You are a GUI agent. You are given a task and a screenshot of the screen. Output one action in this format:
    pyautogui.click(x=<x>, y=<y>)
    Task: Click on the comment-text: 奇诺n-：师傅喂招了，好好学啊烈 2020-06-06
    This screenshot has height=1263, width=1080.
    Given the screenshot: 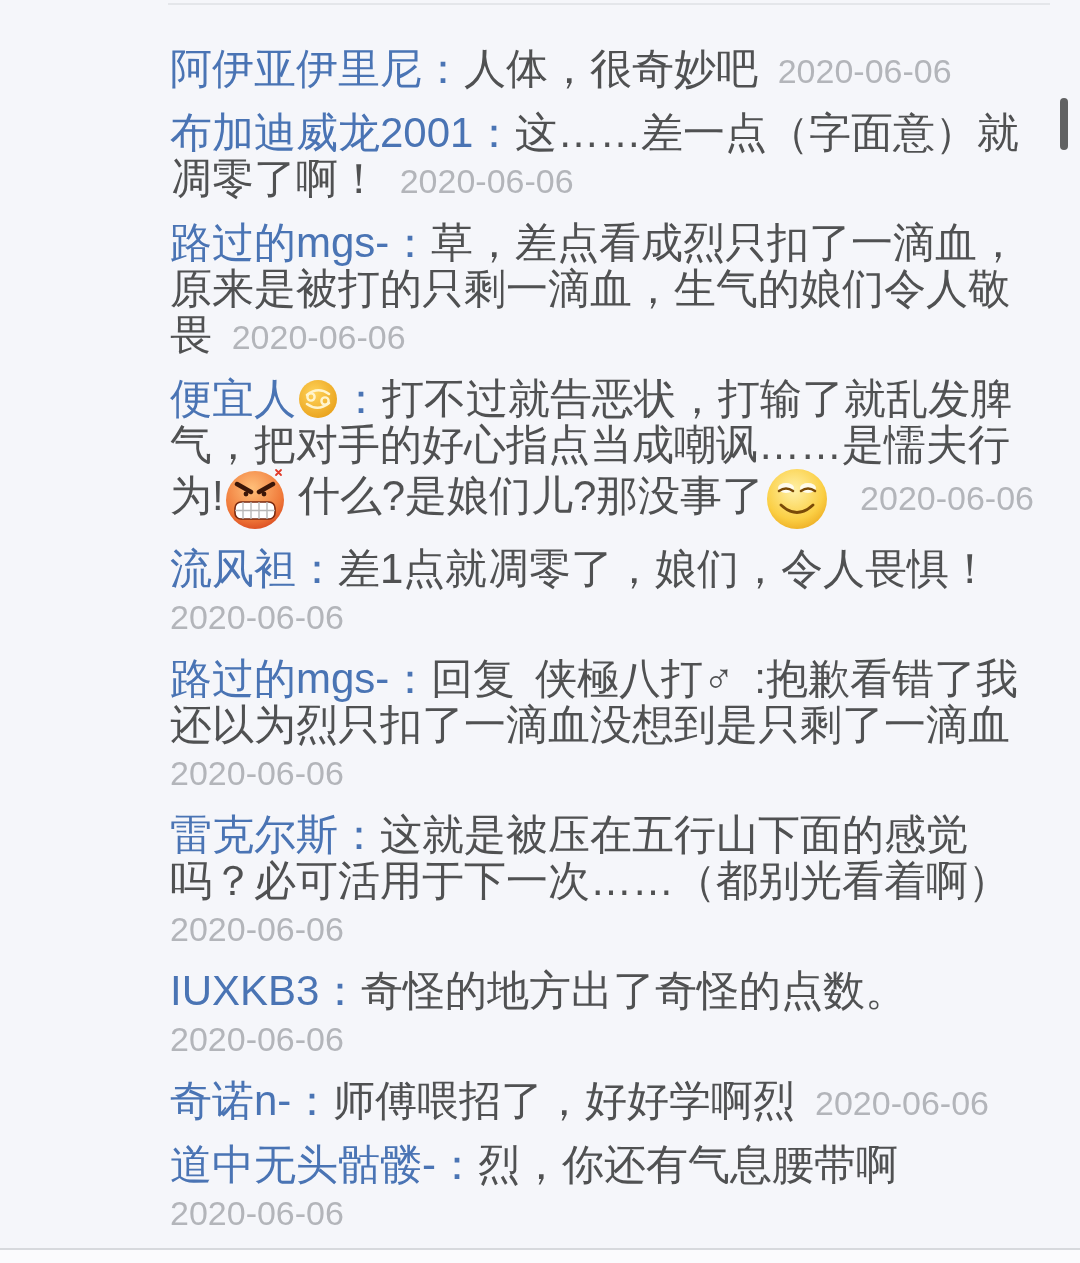 What is the action you would take?
    pyautogui.click(x=580, y=1102)
    